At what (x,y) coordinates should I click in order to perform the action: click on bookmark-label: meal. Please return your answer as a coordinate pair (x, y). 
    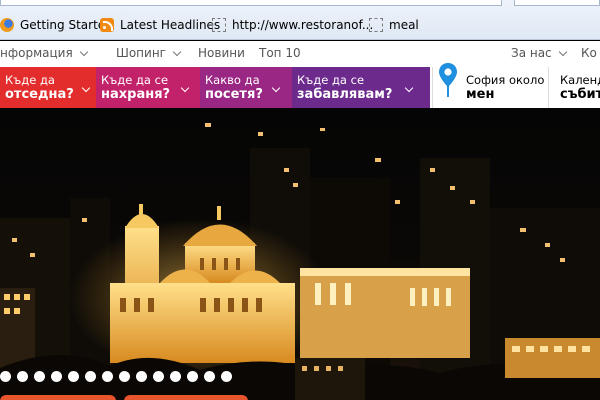
    Looking at the image, I should click on (404, 25).